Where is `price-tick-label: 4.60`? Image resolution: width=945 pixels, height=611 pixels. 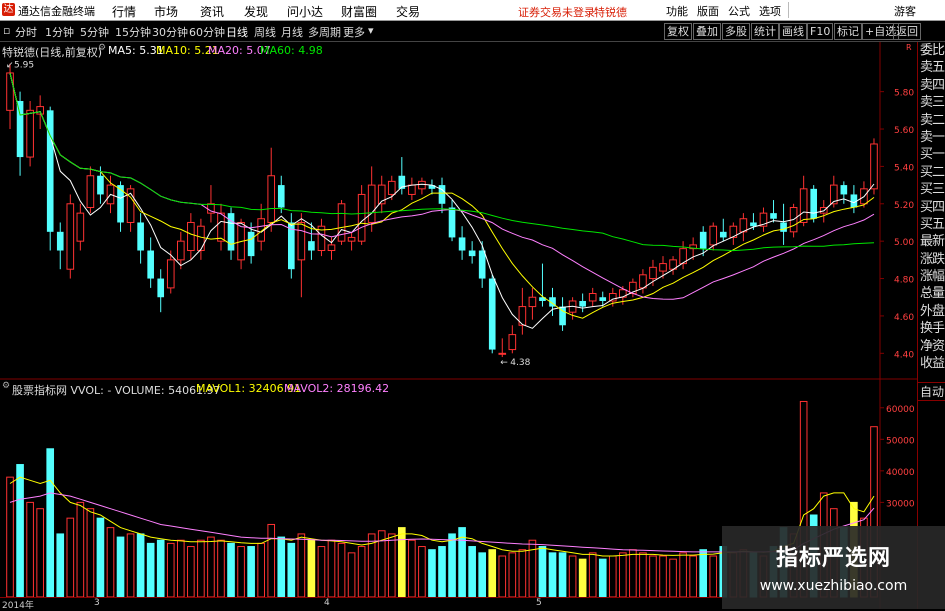 price-tick-label: 4.60 is located at coordinates (904, 318).